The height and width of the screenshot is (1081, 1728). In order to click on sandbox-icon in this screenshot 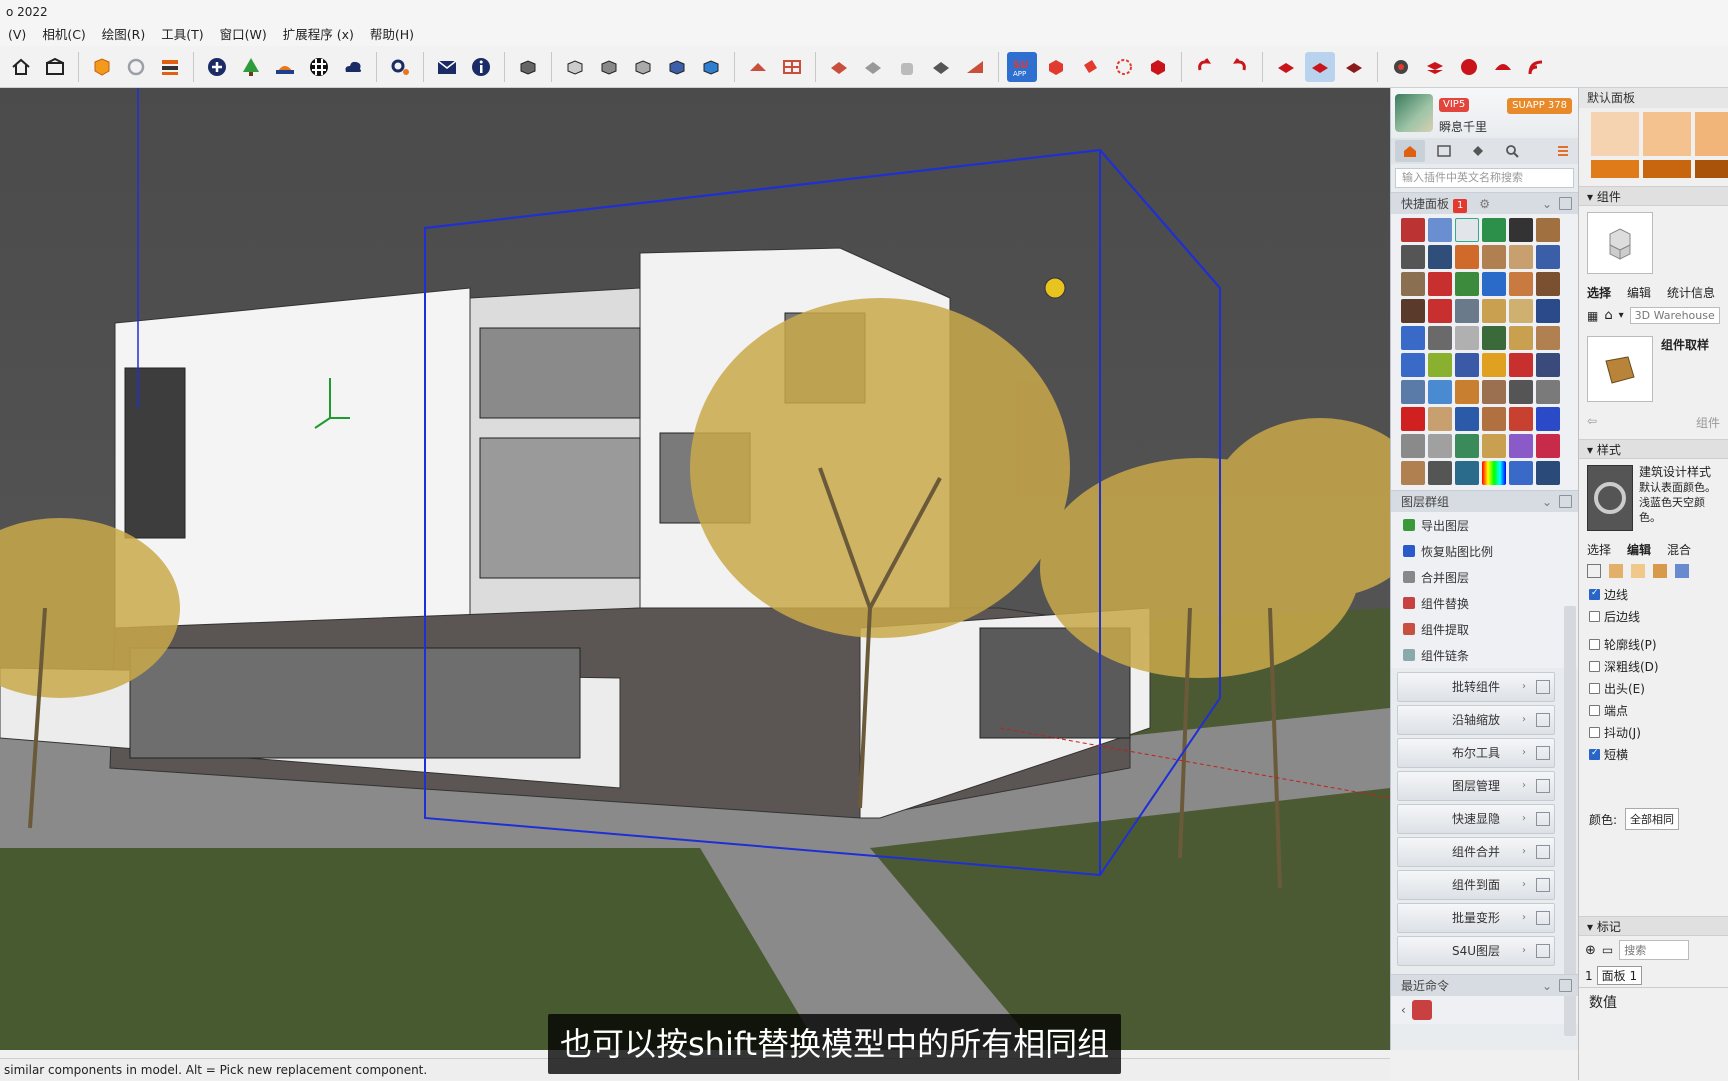, I will do `click(758, 67)`.